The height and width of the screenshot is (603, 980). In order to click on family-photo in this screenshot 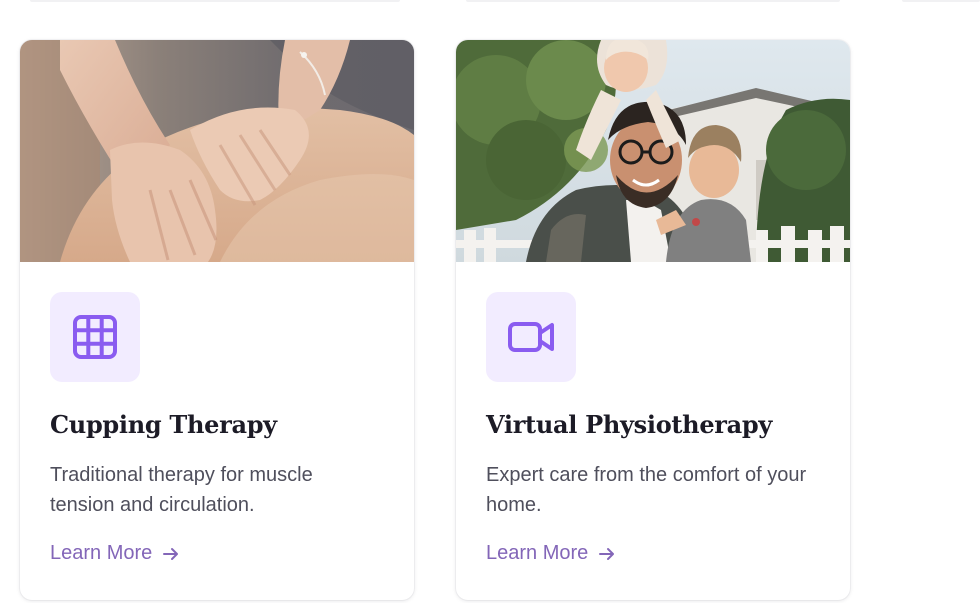, I will do `click(653, 151)`.